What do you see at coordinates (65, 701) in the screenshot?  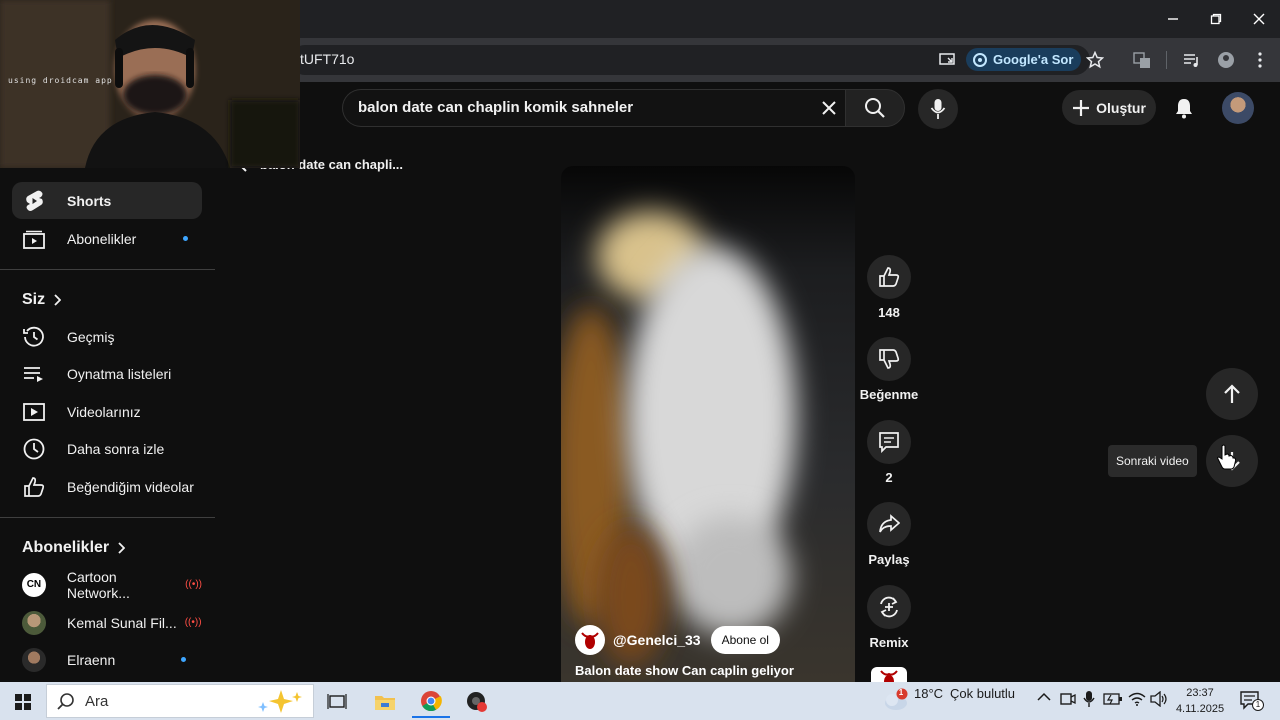 I see `search-icon` at bounding box center [65, 701].